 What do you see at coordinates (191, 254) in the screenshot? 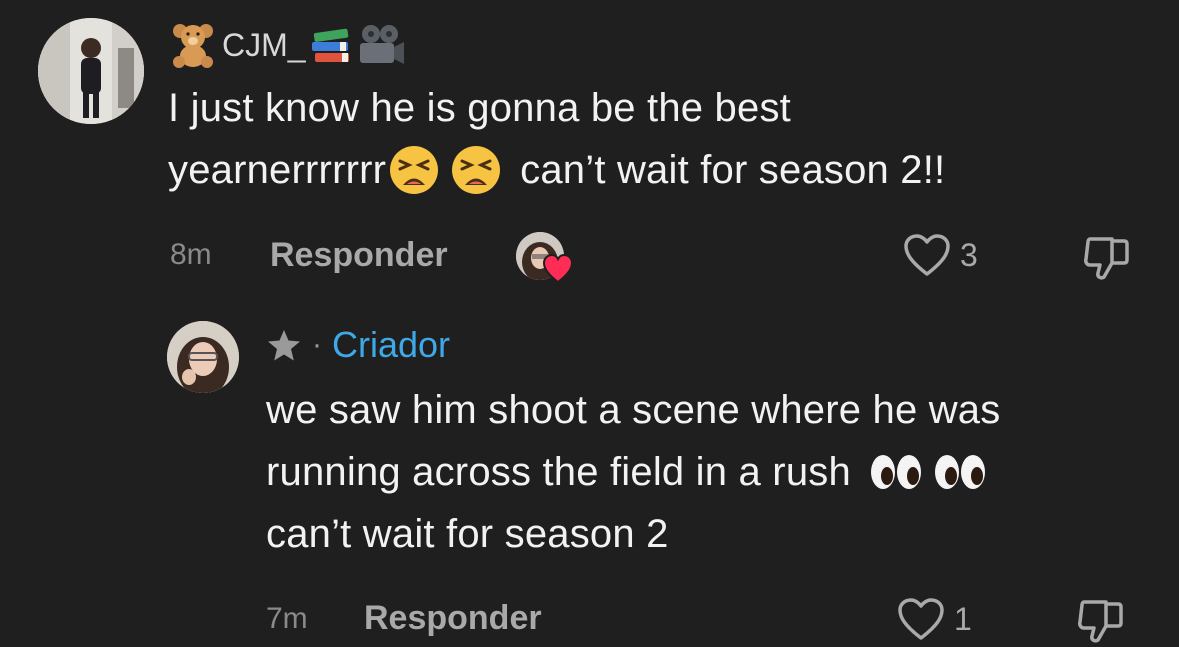
I see `comment-timestamp: 8m` at bounding box center [191, 254].